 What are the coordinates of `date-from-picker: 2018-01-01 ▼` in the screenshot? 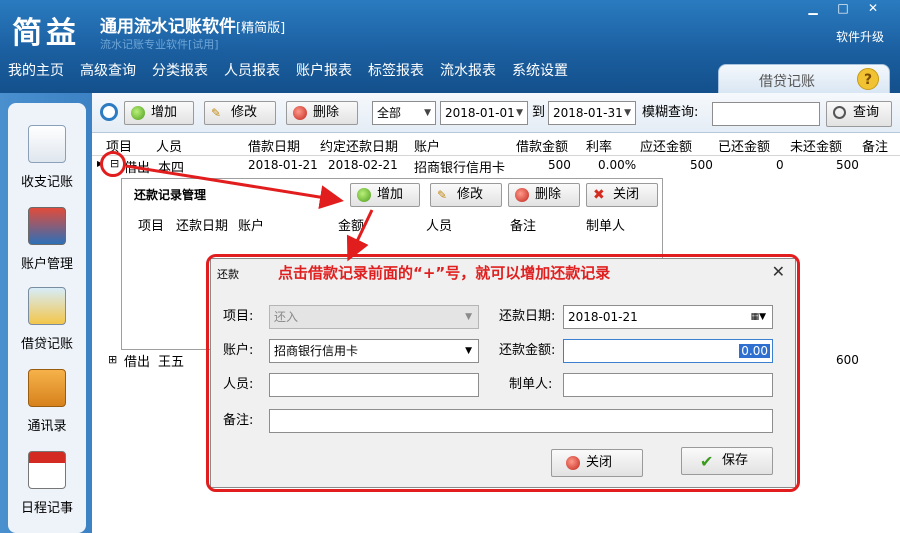 It's located at (484, 113).